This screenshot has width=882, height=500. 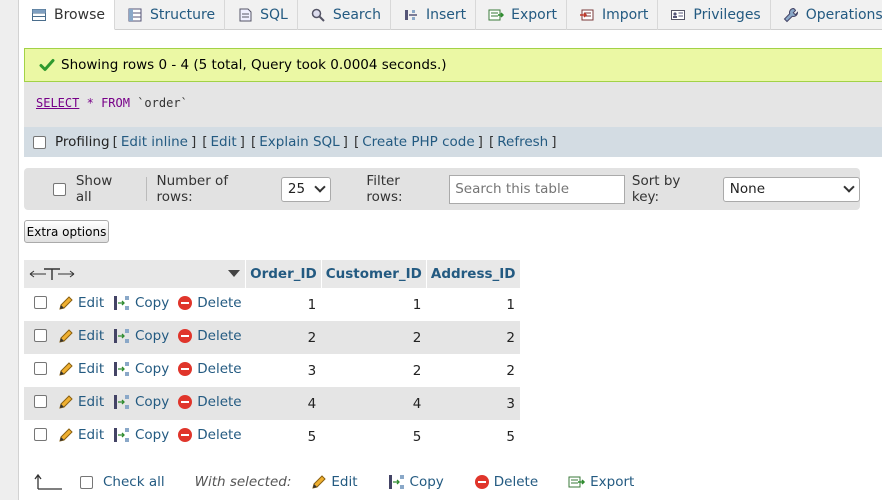 I want to click on column-header-address-id: Address_ID, so click(x=473, y=274).